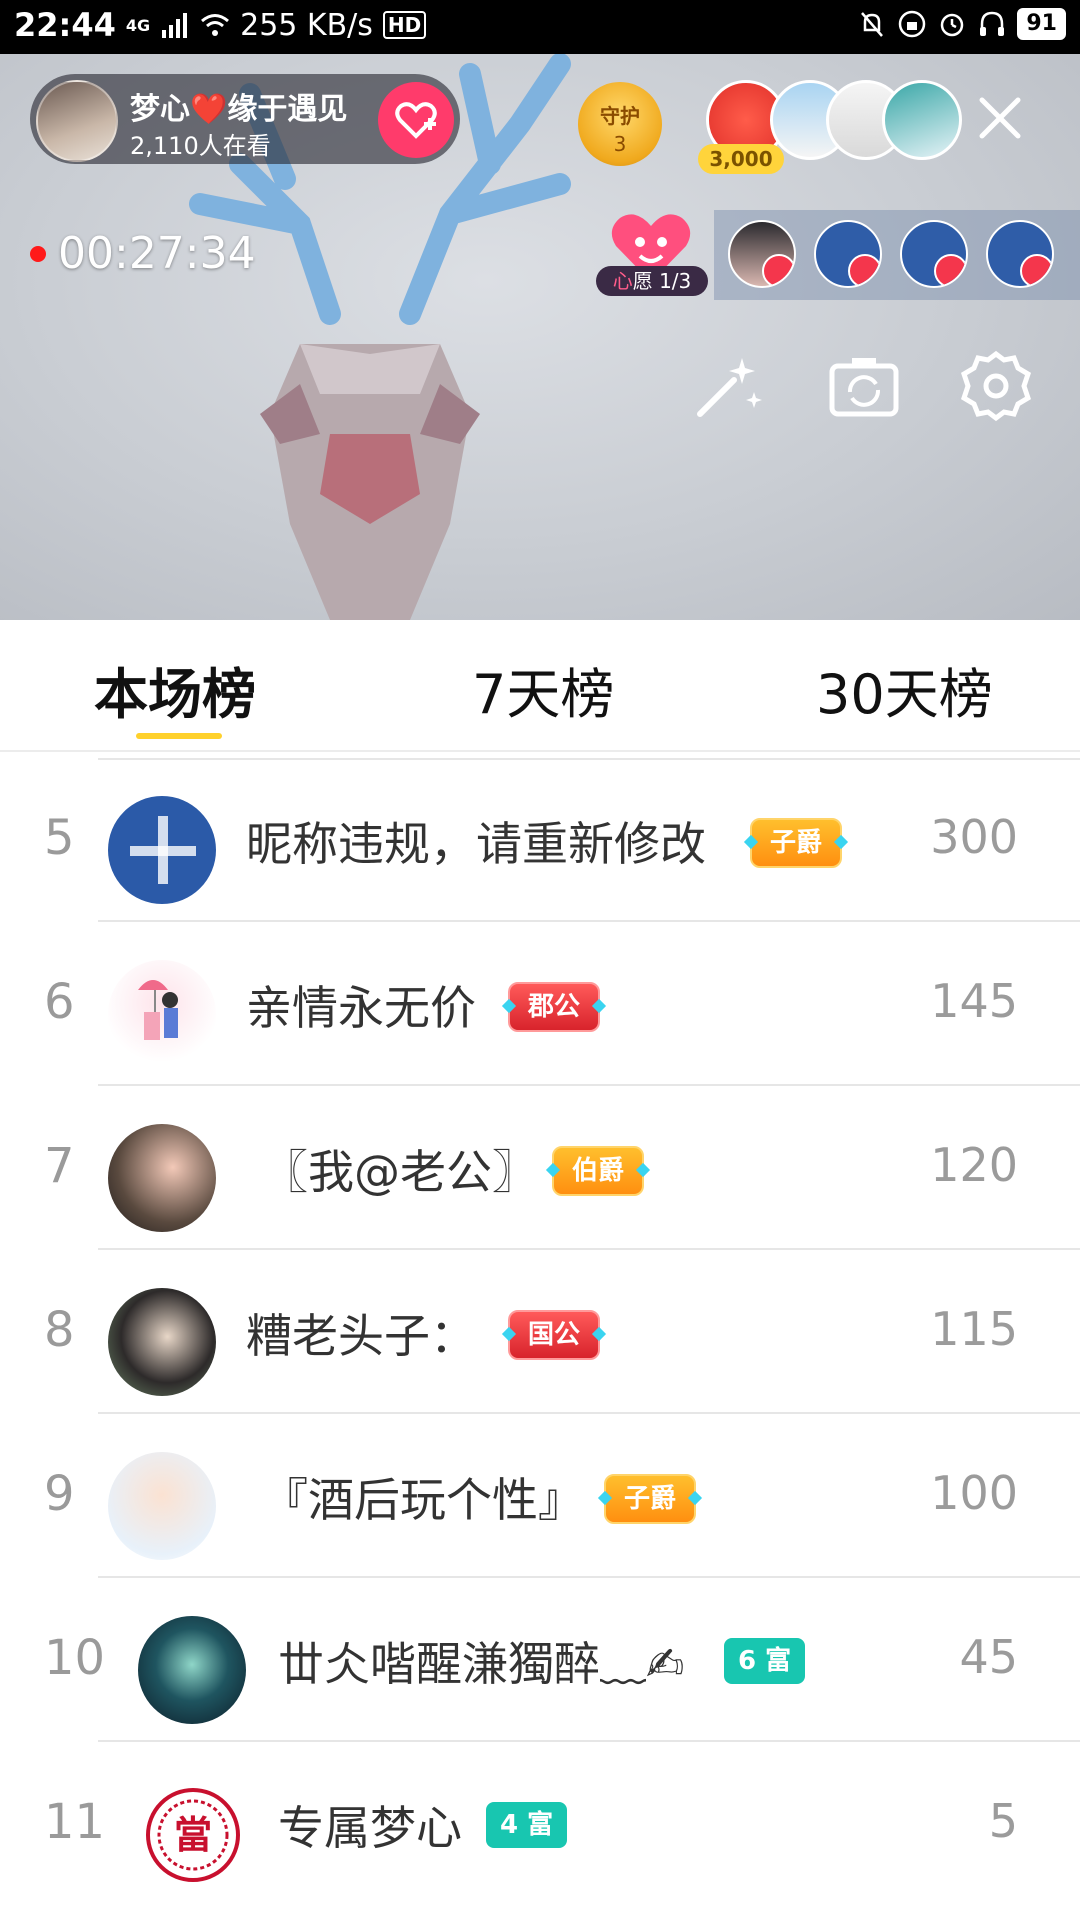 The width and height of the screenshot is (1080, 1920). I want to click on viewer-count: 2,110人在看, so click(200, 146).